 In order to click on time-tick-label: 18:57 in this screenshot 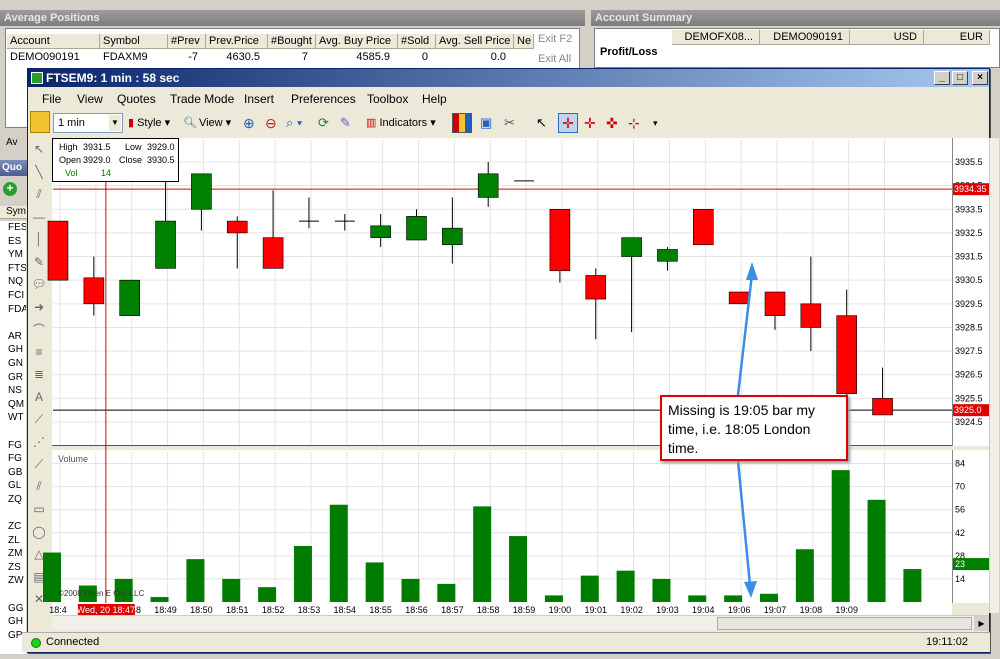, I will do `click(452, 610)`.